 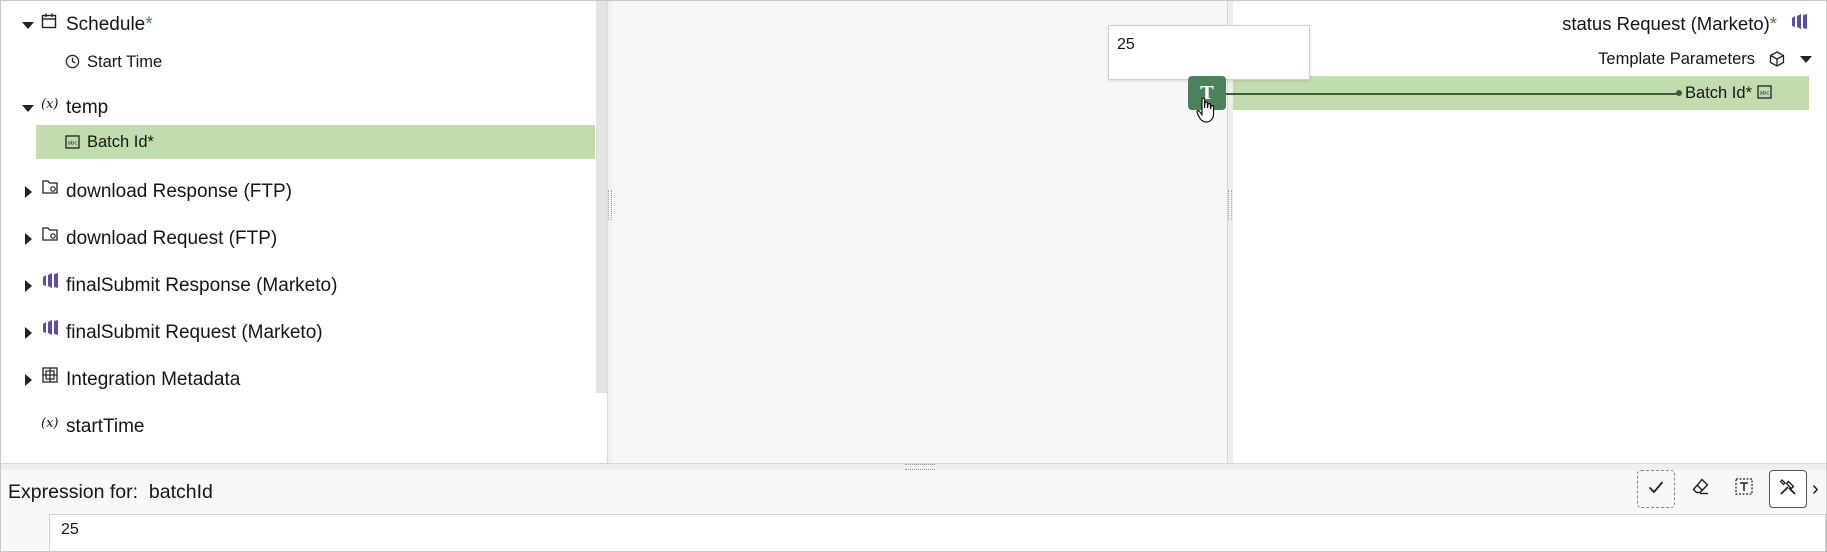 I want to click on calendar-icon, so click(x=49, y=21).